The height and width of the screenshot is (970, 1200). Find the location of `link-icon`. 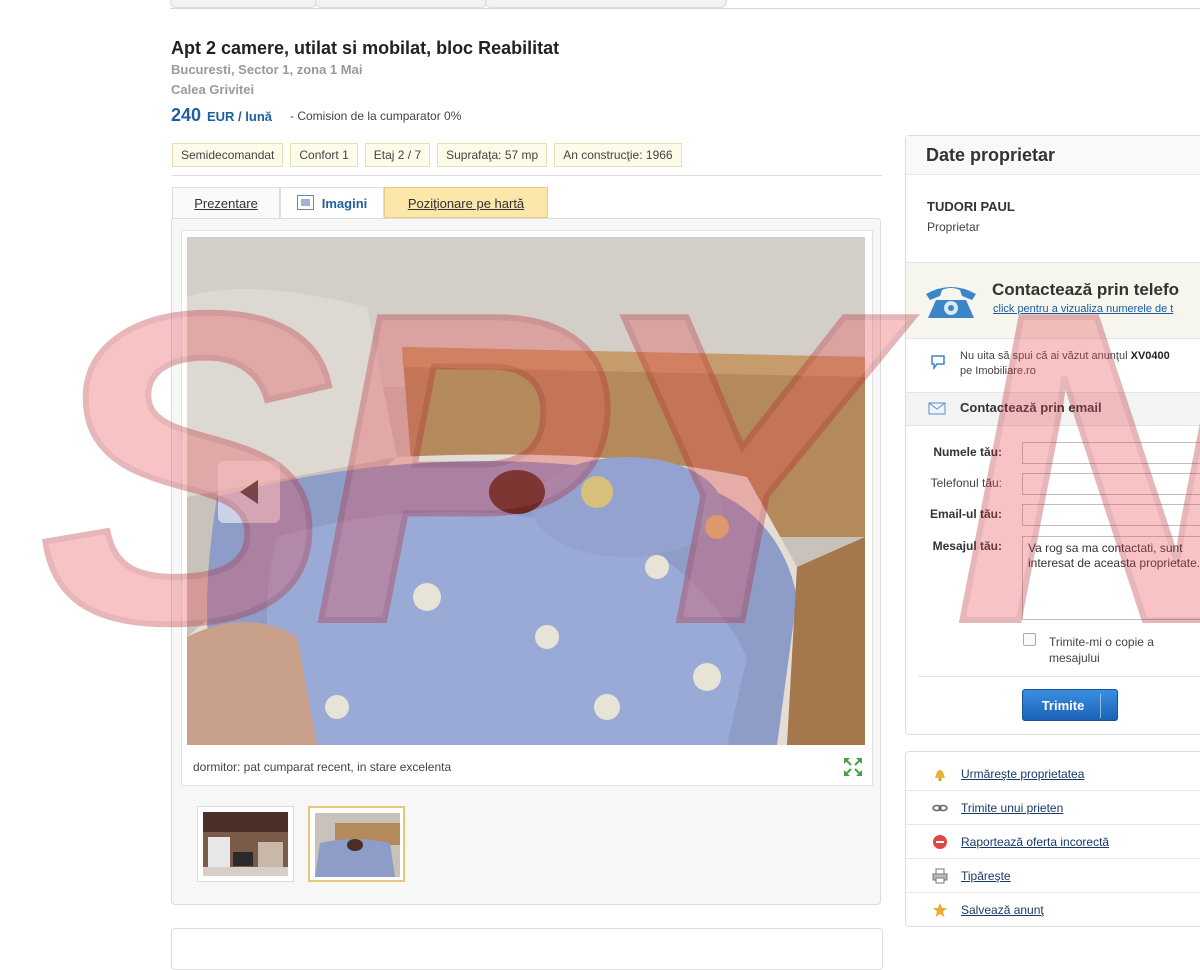

link-icon is located at coordinates (940, 808).